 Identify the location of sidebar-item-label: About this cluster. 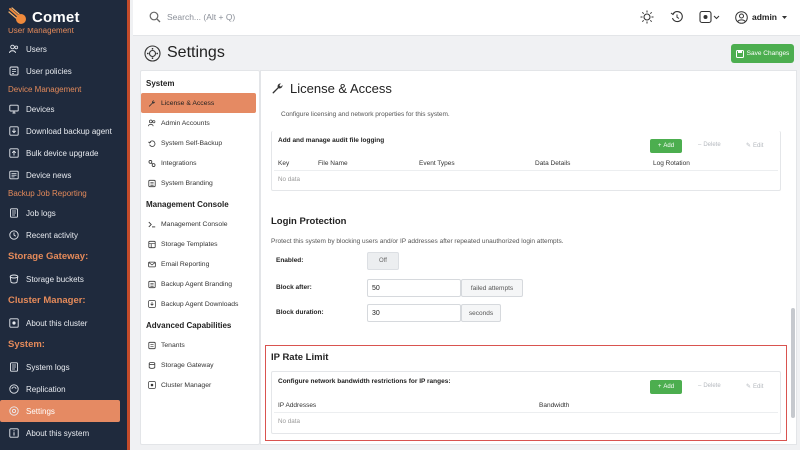
(57, 323).